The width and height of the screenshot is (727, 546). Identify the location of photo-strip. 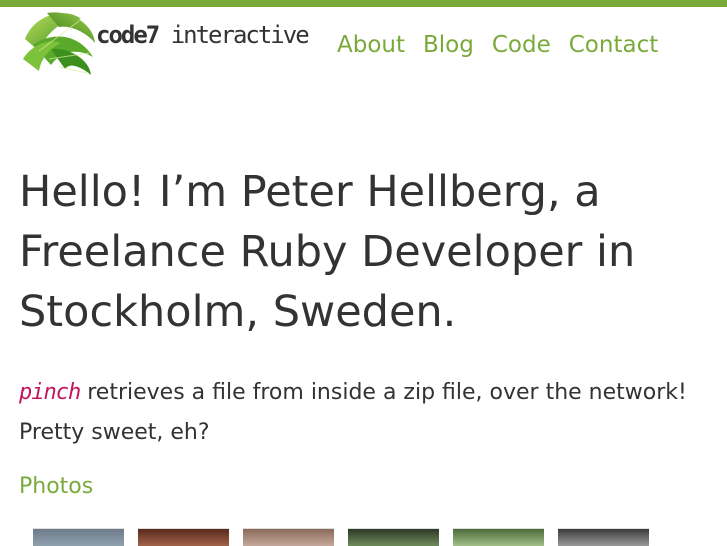
(348, 537).